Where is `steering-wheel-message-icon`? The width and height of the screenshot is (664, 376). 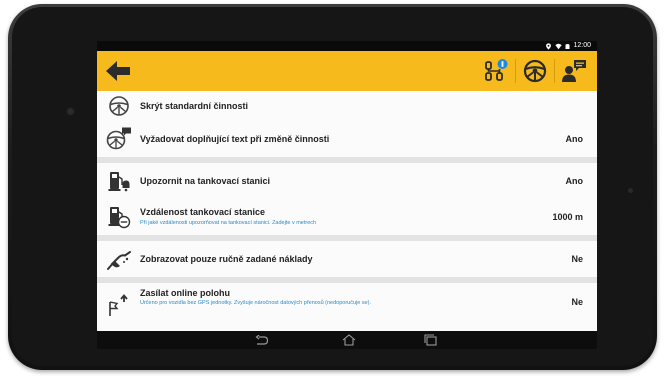
steering-wheel-message-icon is located at coordinates (119, 139).